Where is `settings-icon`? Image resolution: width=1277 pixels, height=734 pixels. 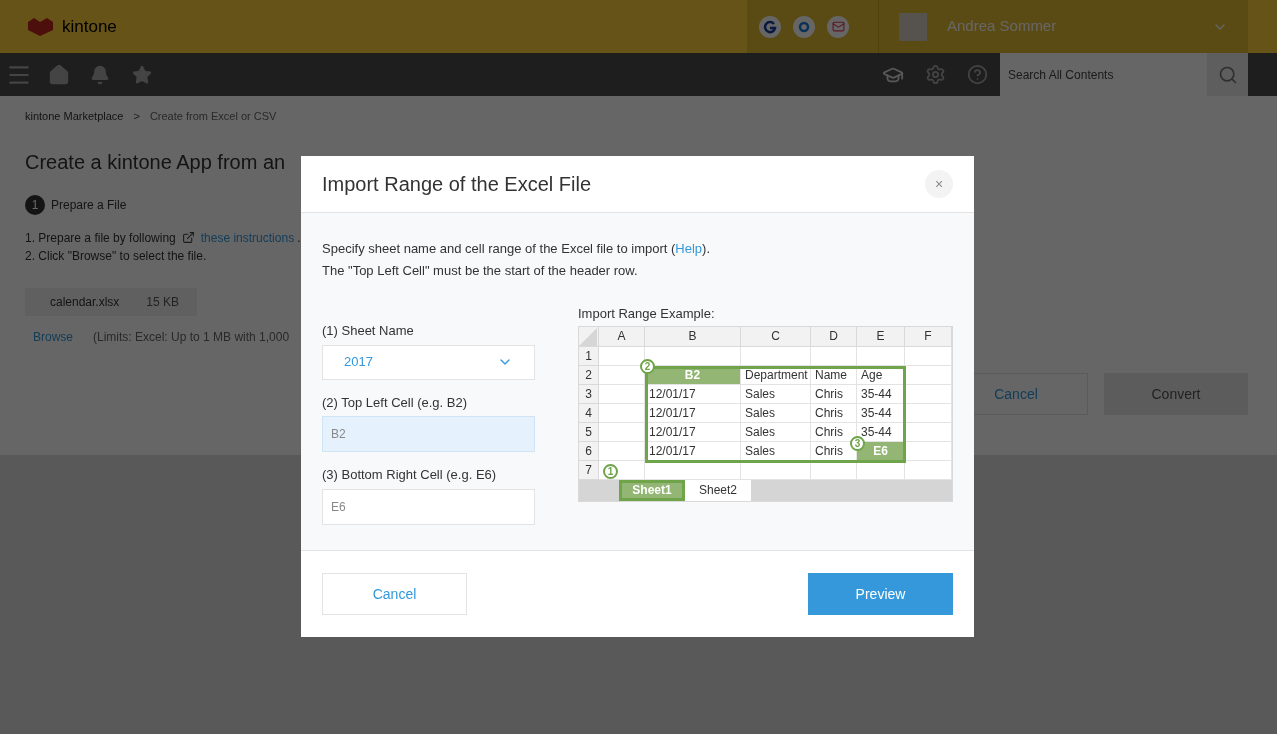
settings-icon is located at coordinates (935, 74).